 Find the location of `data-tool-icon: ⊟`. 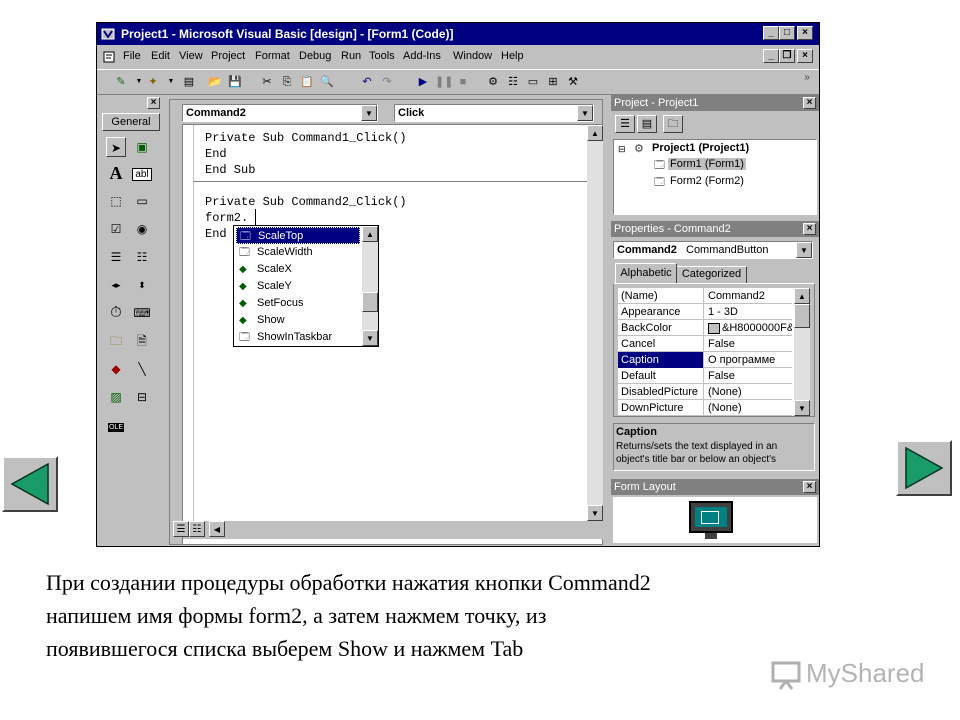

data-tool-icon: ⊟ is located at coordinates (142, 397).